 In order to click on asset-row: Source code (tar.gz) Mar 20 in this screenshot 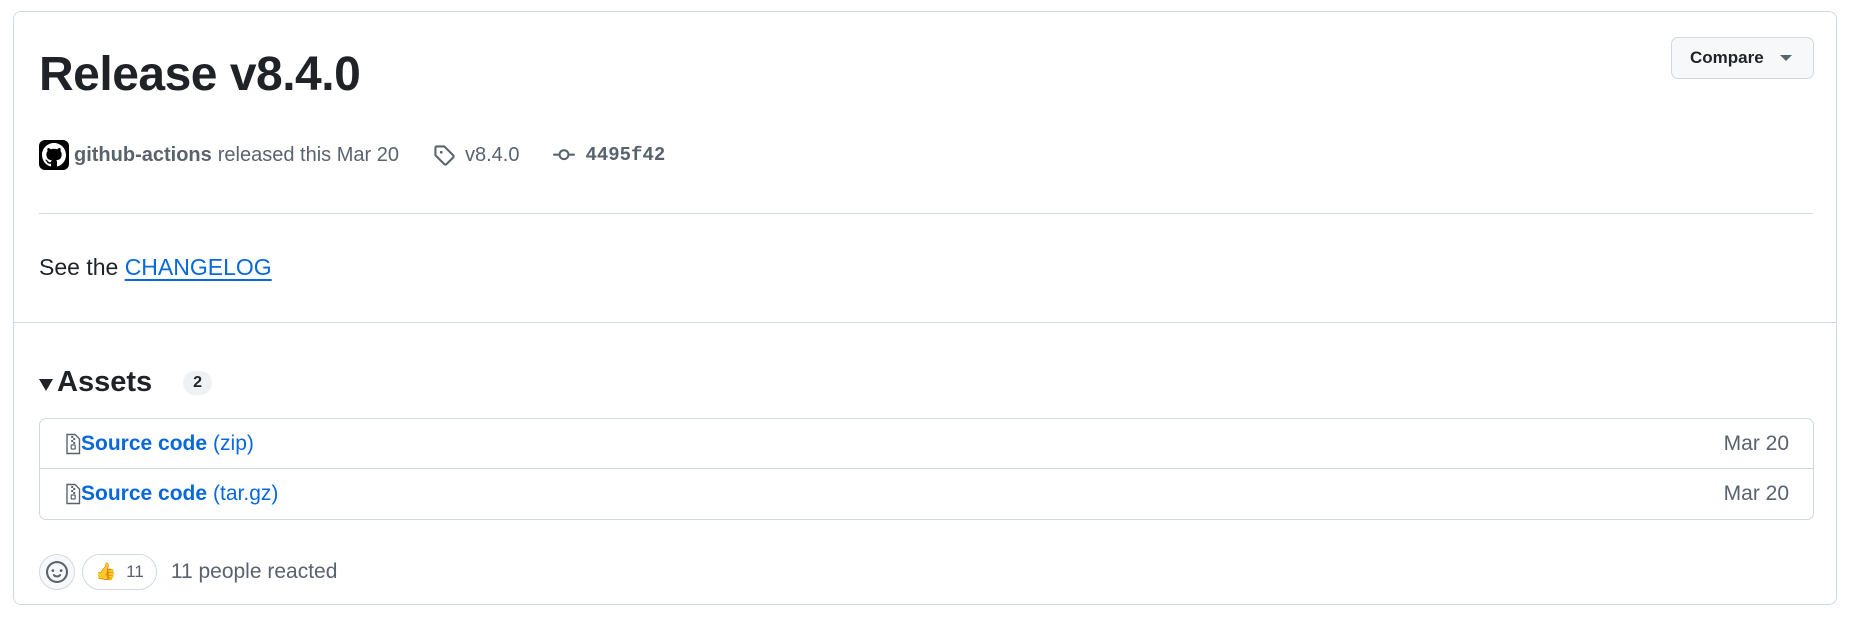, I will do `click(926, 494)`.